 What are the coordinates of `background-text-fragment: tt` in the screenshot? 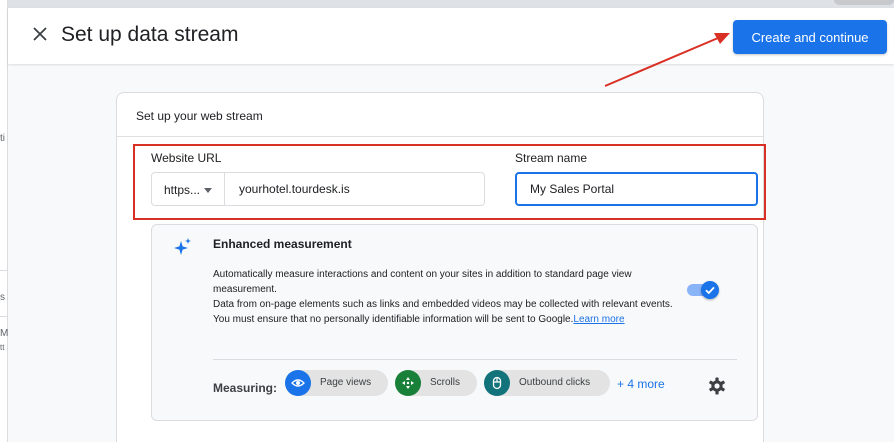 It's located at (2, 347).